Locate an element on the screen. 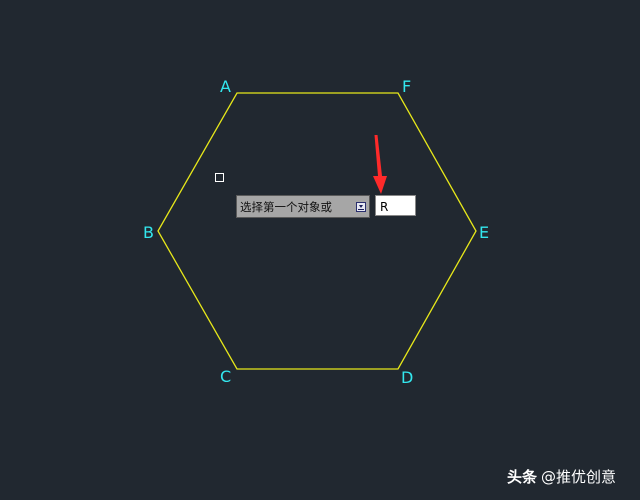 This screenshot has width=640, height=500. watermark: 头条 @推优创意 is located at coordinates (561, 476).